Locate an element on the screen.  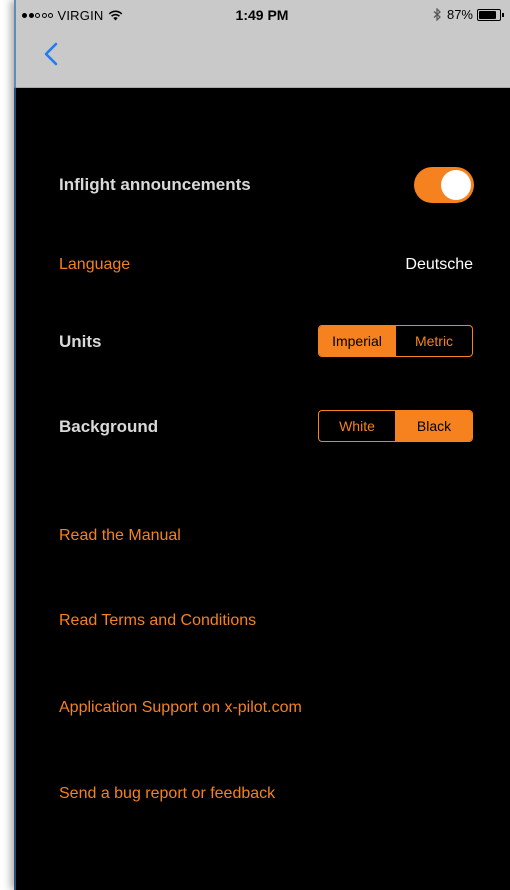
bluetooth-icon is located at coordinates (437, 14).